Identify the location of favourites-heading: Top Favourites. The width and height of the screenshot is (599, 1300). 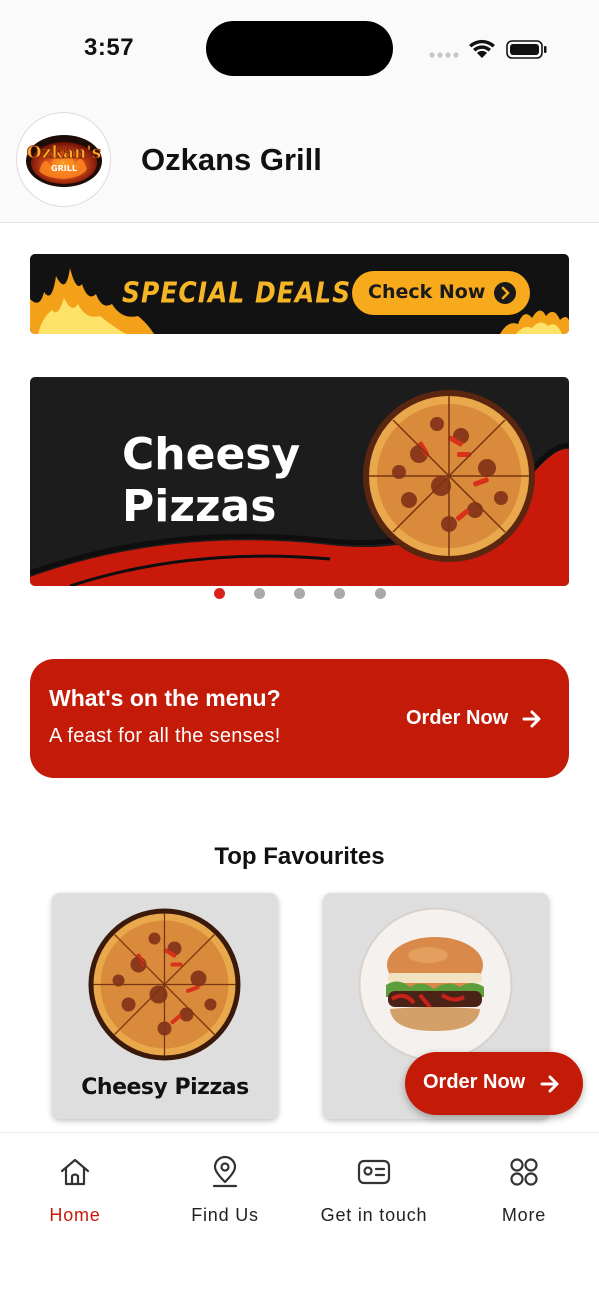
(299, 856).